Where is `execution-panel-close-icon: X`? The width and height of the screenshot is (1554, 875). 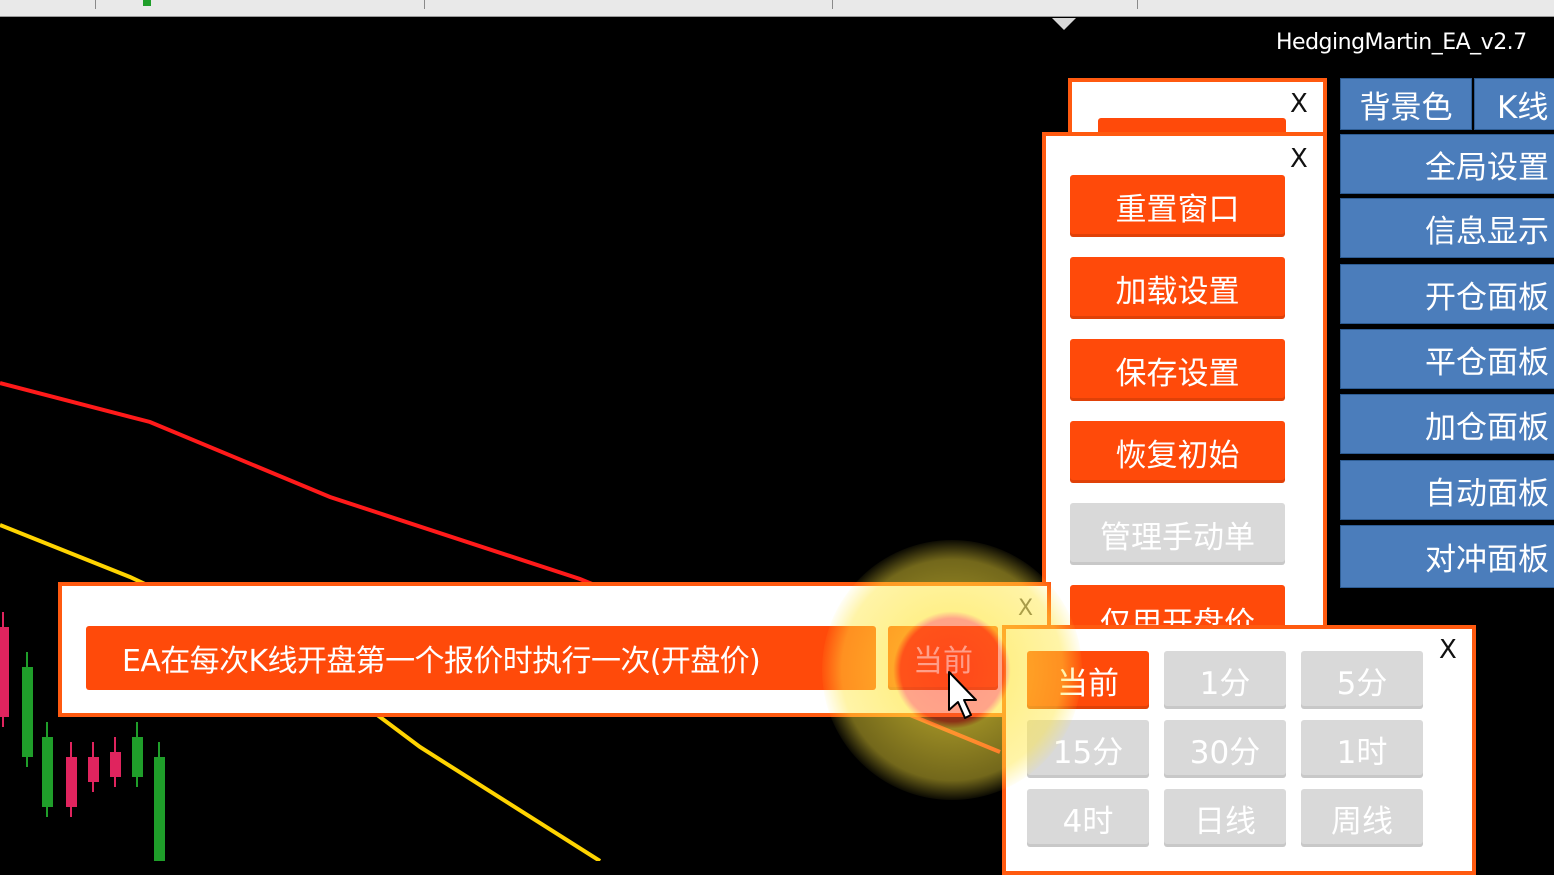 execution-panel-close-icon: X is located at coordinates (1025, 609).